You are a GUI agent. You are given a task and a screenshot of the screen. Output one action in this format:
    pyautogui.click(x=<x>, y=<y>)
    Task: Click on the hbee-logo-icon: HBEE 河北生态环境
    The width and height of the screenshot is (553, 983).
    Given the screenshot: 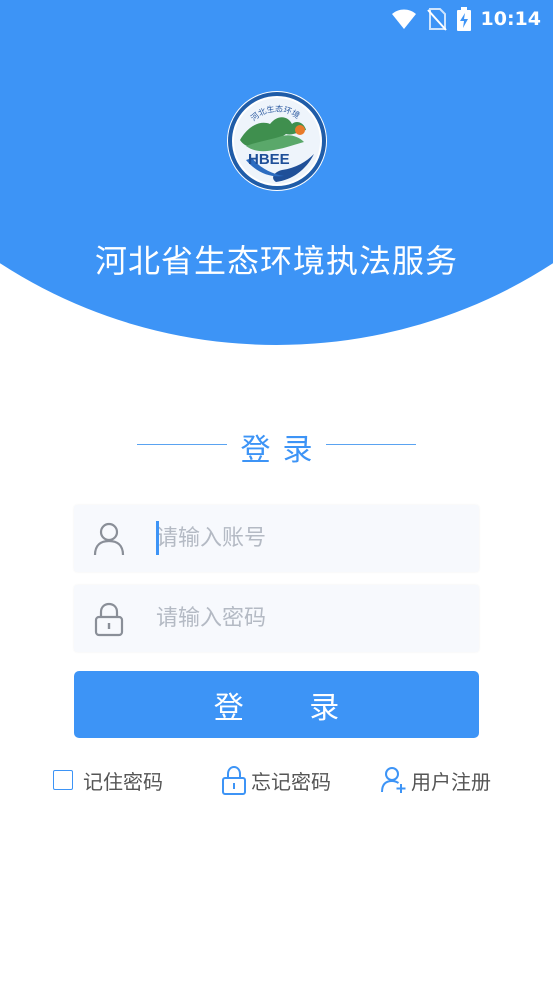 What is the action you would take?
    pyautogui.click(x=277, y=141)
    